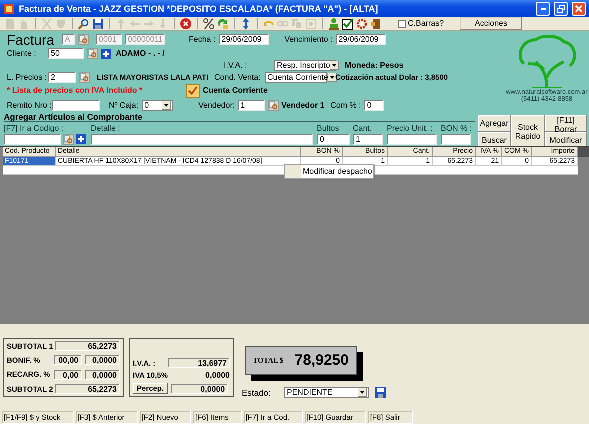 The height and width of the screenshot is (424, 589). I want to click on quantity-field: 1, so click(368, 139).